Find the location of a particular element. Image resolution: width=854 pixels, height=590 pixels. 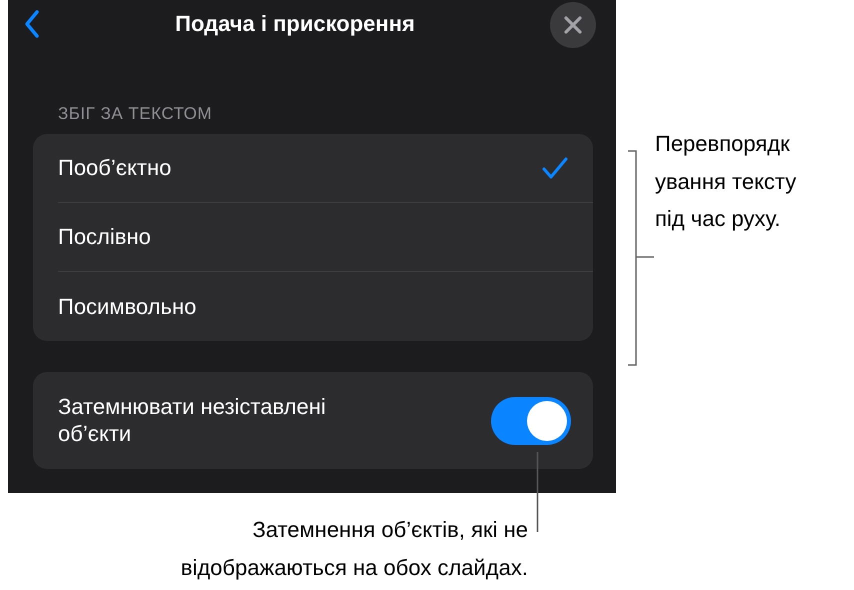

back-button is located at coordinates (32, 24).